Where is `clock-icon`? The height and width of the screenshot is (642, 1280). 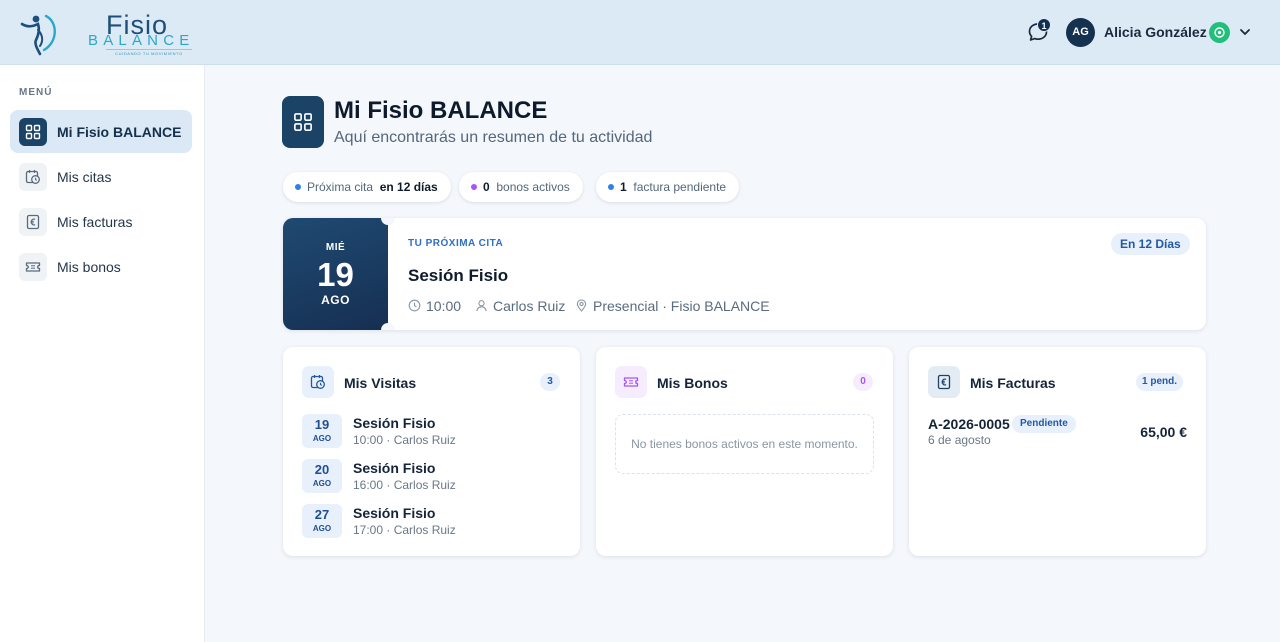
clock-icon is located at coordinates (414, 305).